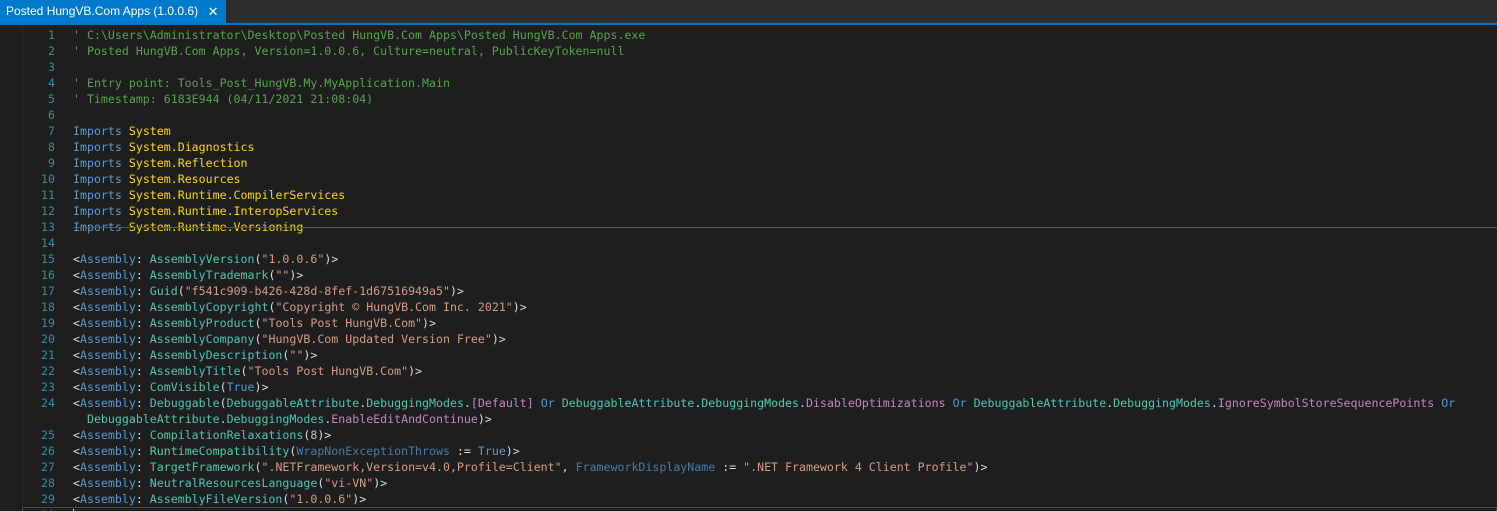  What do you see at coordinates (51, 147) in the screenshot?
I see `line-number: 8` at bounding box center [51, 147].